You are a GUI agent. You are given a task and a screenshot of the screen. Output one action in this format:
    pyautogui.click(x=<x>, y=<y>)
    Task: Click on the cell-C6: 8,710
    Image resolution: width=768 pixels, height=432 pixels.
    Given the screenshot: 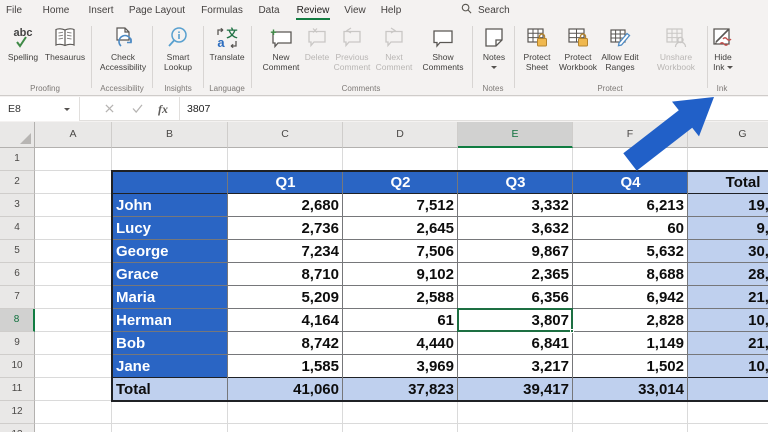 What is the action you would take?
    pyautogui.click(x=285, y=274)
    